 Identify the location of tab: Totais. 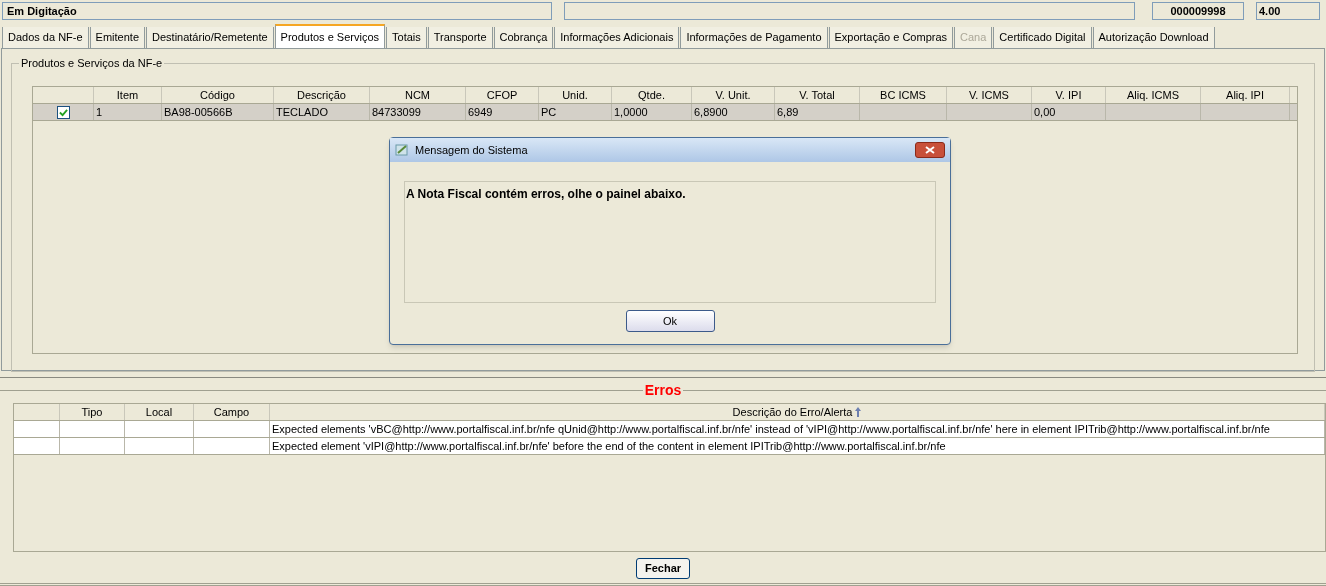
(406, 37).